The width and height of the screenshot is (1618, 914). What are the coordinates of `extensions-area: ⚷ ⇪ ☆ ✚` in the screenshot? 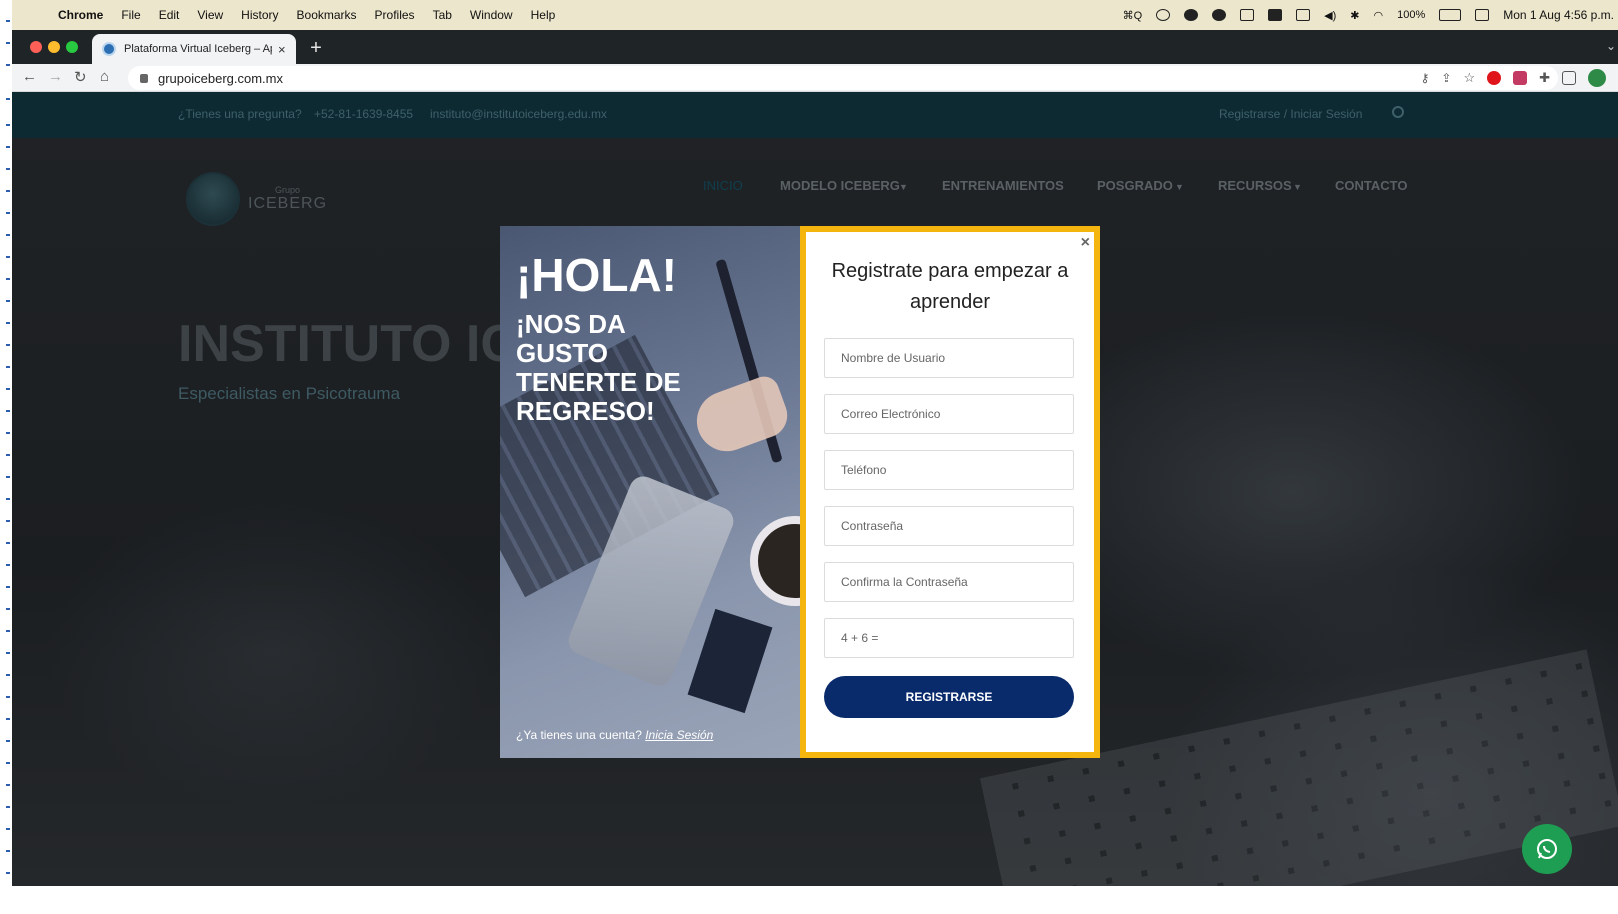 It's located at (1513, 78).